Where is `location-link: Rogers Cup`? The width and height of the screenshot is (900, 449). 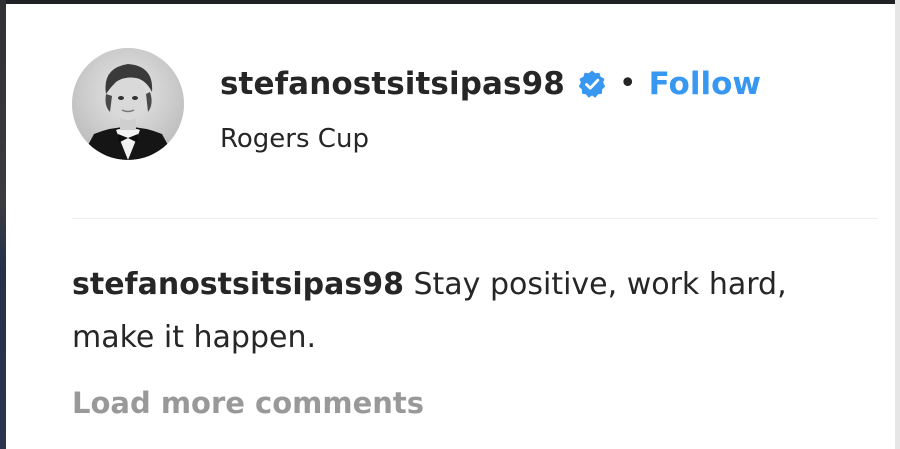
location-link: Rogers Cup is located at coordinates (490, 139).